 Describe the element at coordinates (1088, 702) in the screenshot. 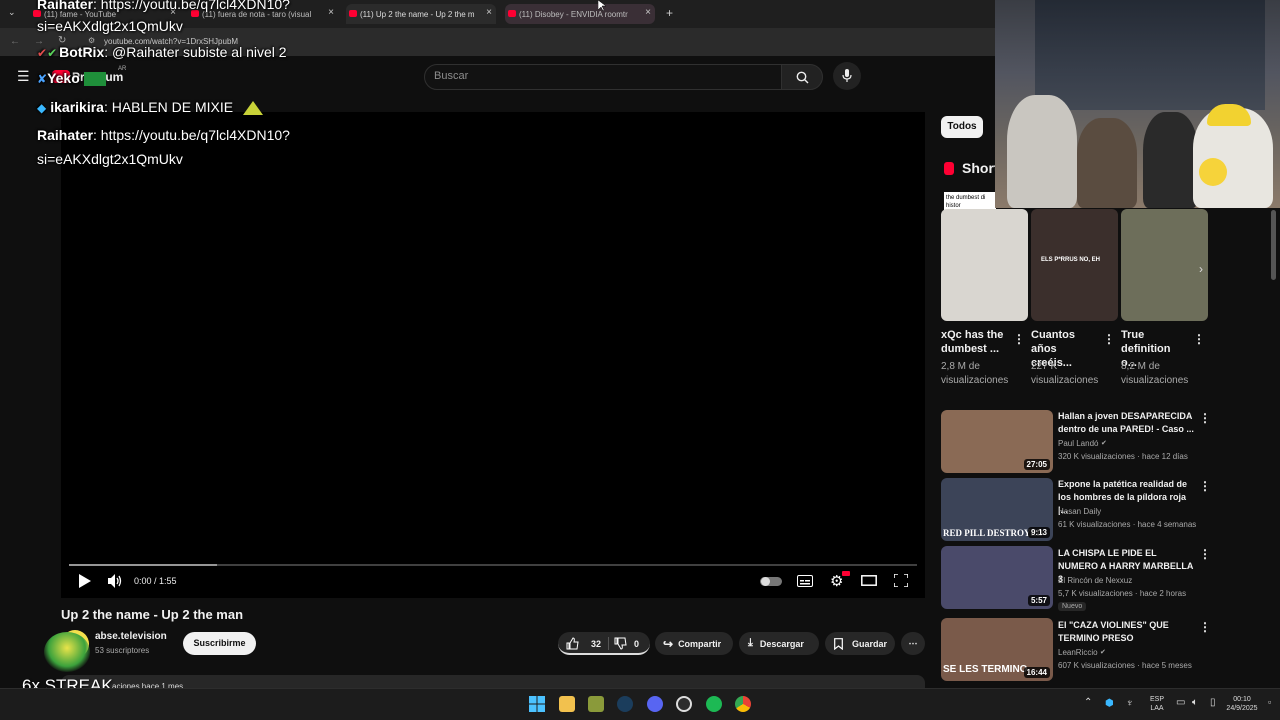

I see `tray-chevron-icon: ⌃` at that location.